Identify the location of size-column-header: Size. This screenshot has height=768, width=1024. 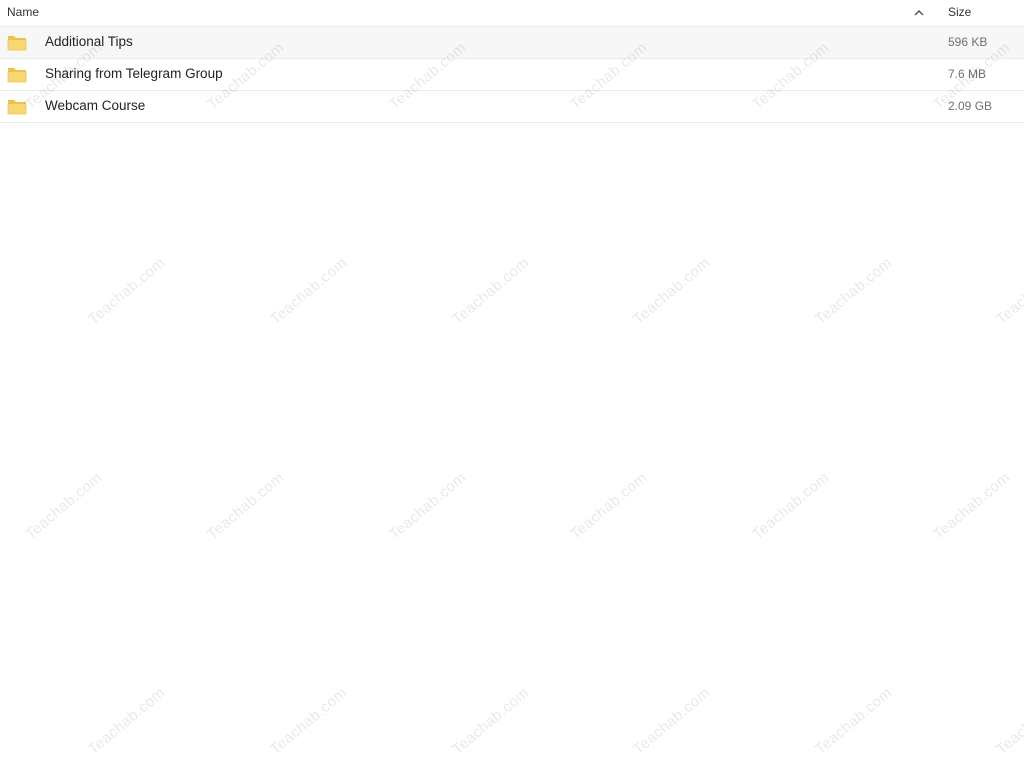
(959, 12).